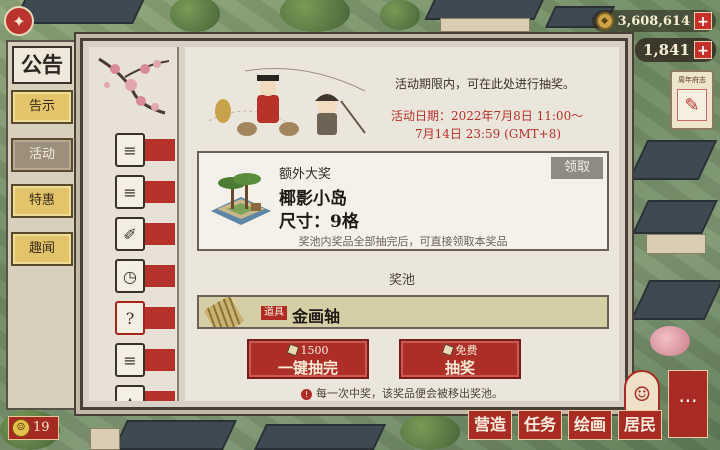 Image resolution: width=720 pixels, height=450 pixels. I want to click on gem-counter: 1,841 +, so click(675, 50).